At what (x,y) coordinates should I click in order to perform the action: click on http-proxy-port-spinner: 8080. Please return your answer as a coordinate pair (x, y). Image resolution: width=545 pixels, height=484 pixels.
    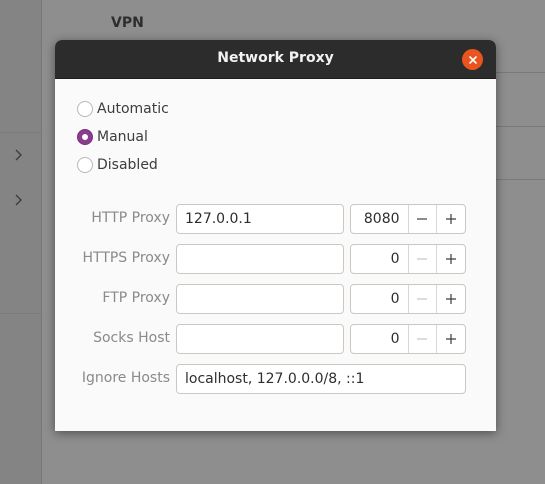
    Looking at the image, I should click on (408, 219).